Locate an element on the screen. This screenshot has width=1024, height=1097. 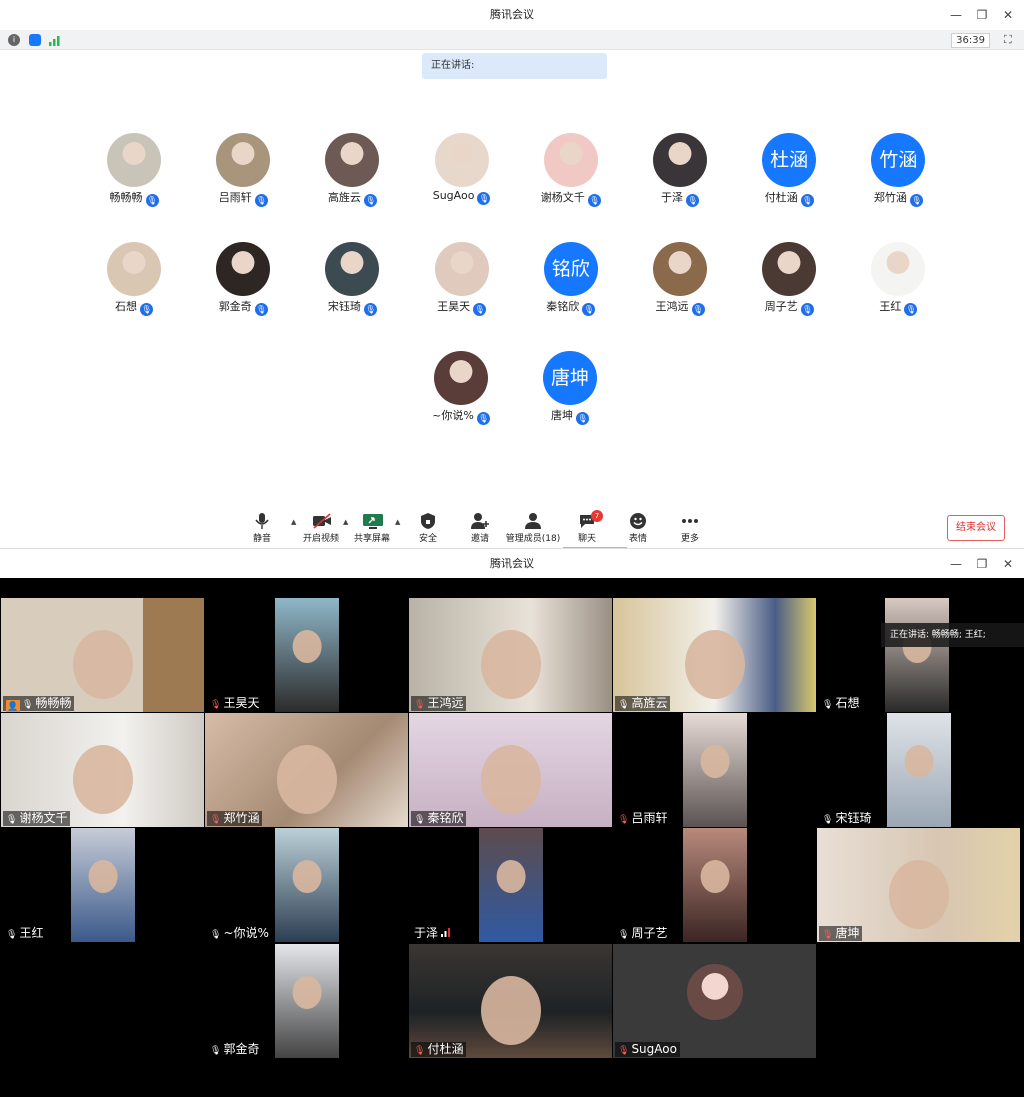
start-video-button: 开启视频 is located at coordinates (321, 527).